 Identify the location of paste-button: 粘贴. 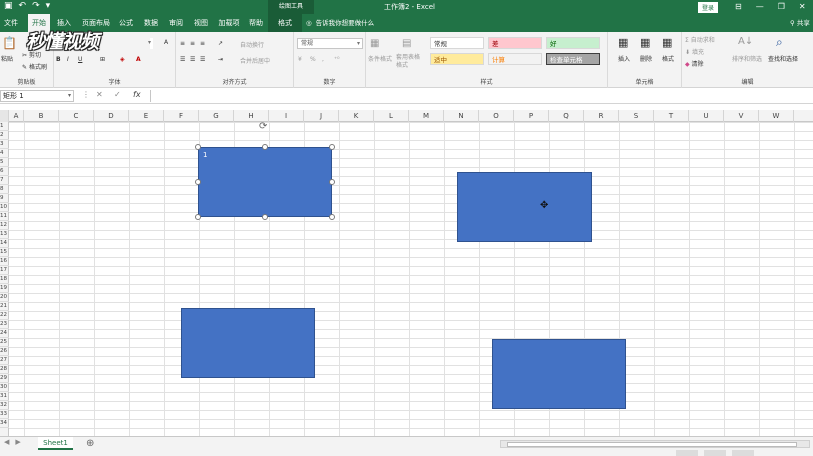
(7, 58).